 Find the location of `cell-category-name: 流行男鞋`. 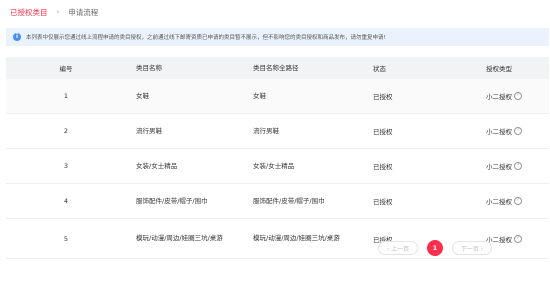

cell-category-name: 流行男鞋 is located at coordinates (149, 130).